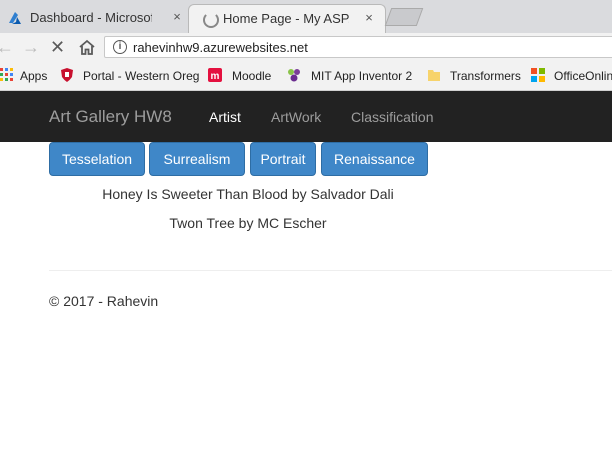  I want to click on tab-title: Home Page - My ASP.NE, so click(286, 18).